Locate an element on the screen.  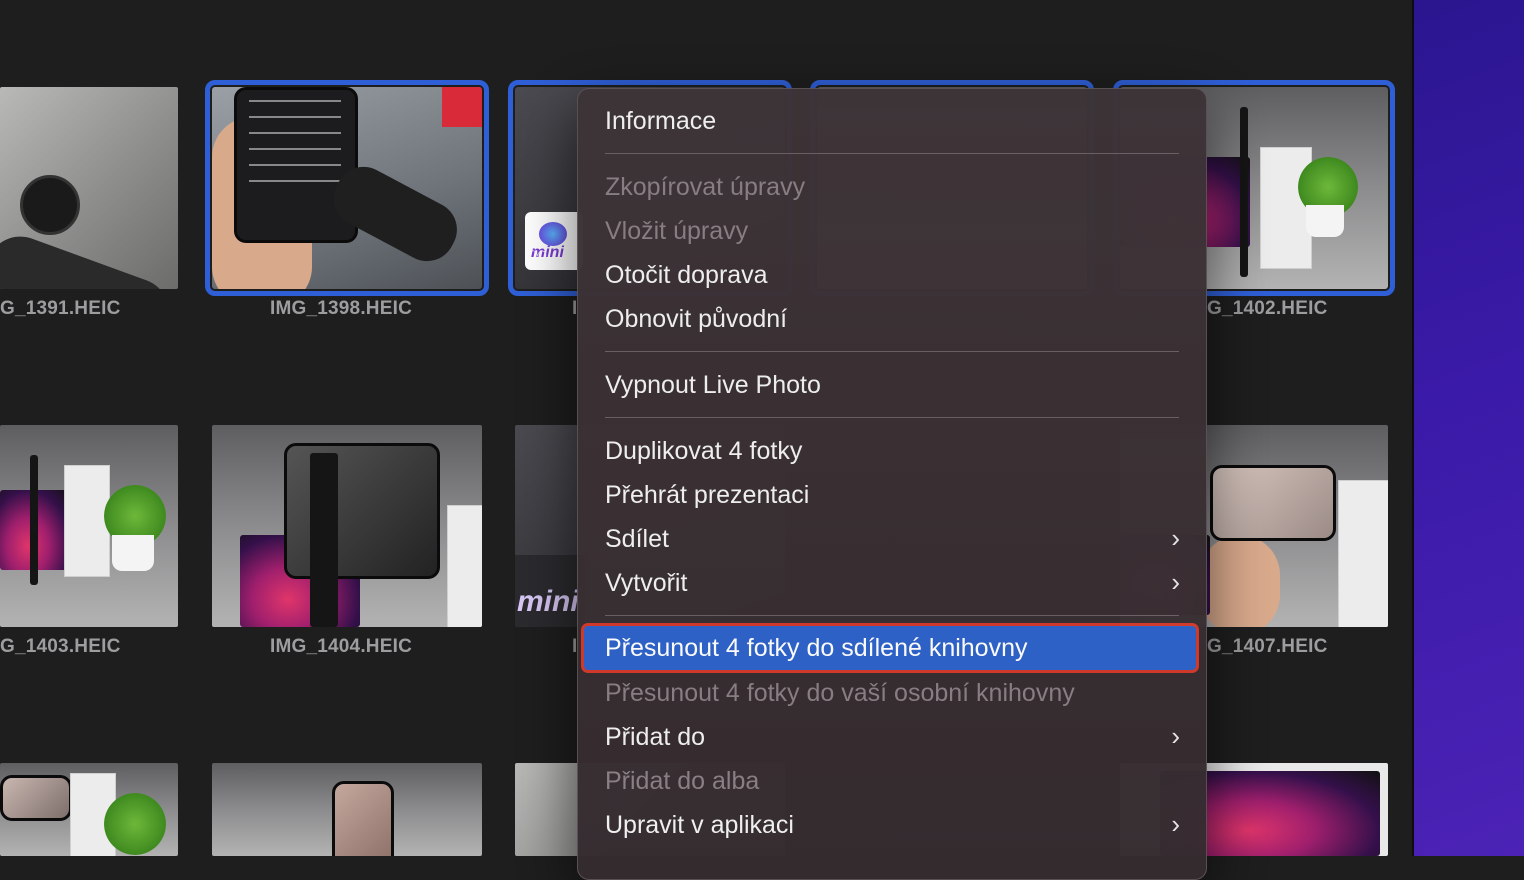
menu-item-add-to: Přidat do is located at coordinates (655, 737).